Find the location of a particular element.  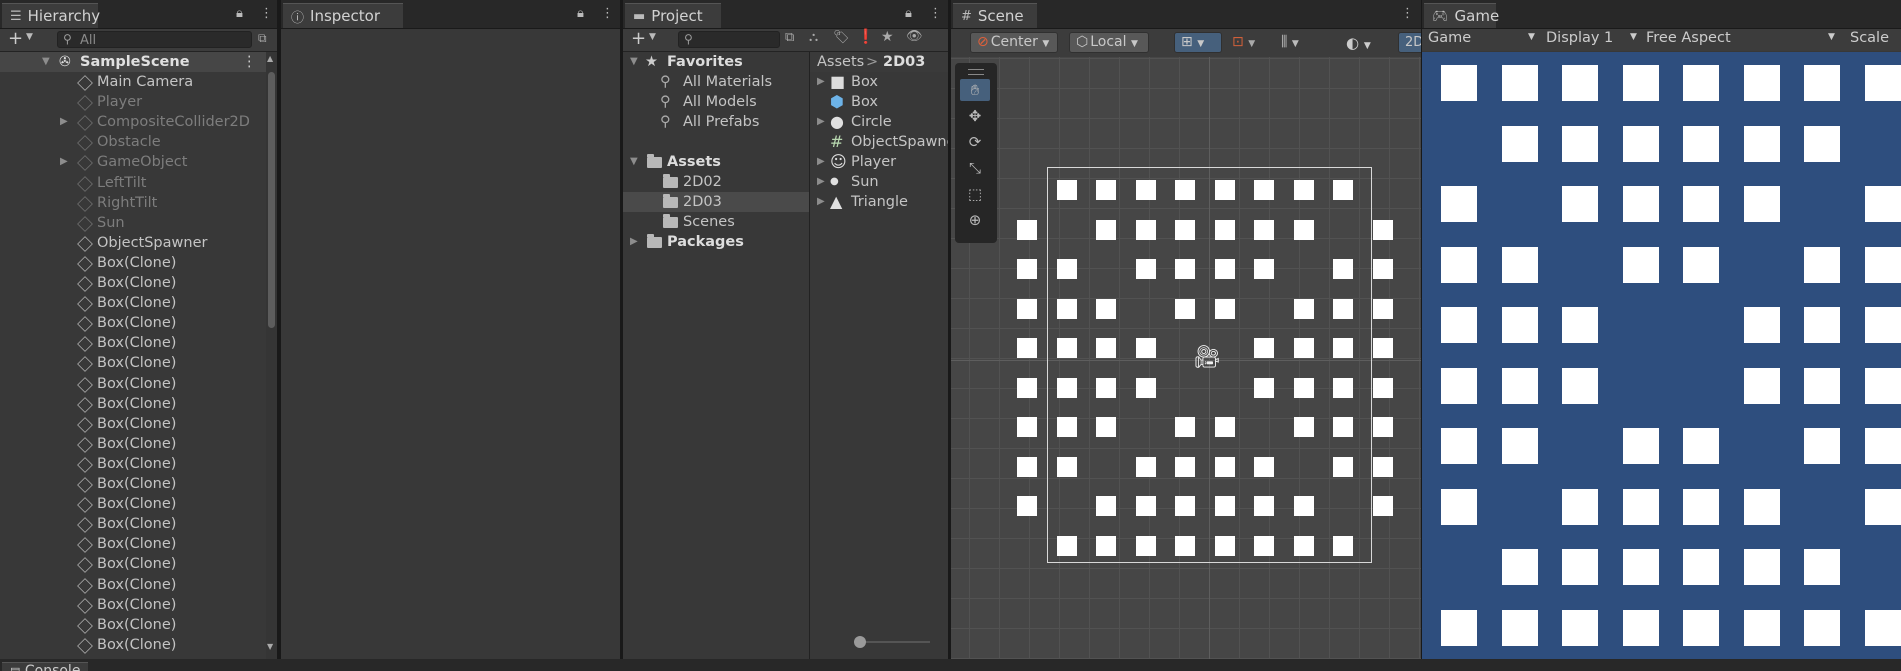

hierarchy-item: Sun is located at coordinates (133, 223).